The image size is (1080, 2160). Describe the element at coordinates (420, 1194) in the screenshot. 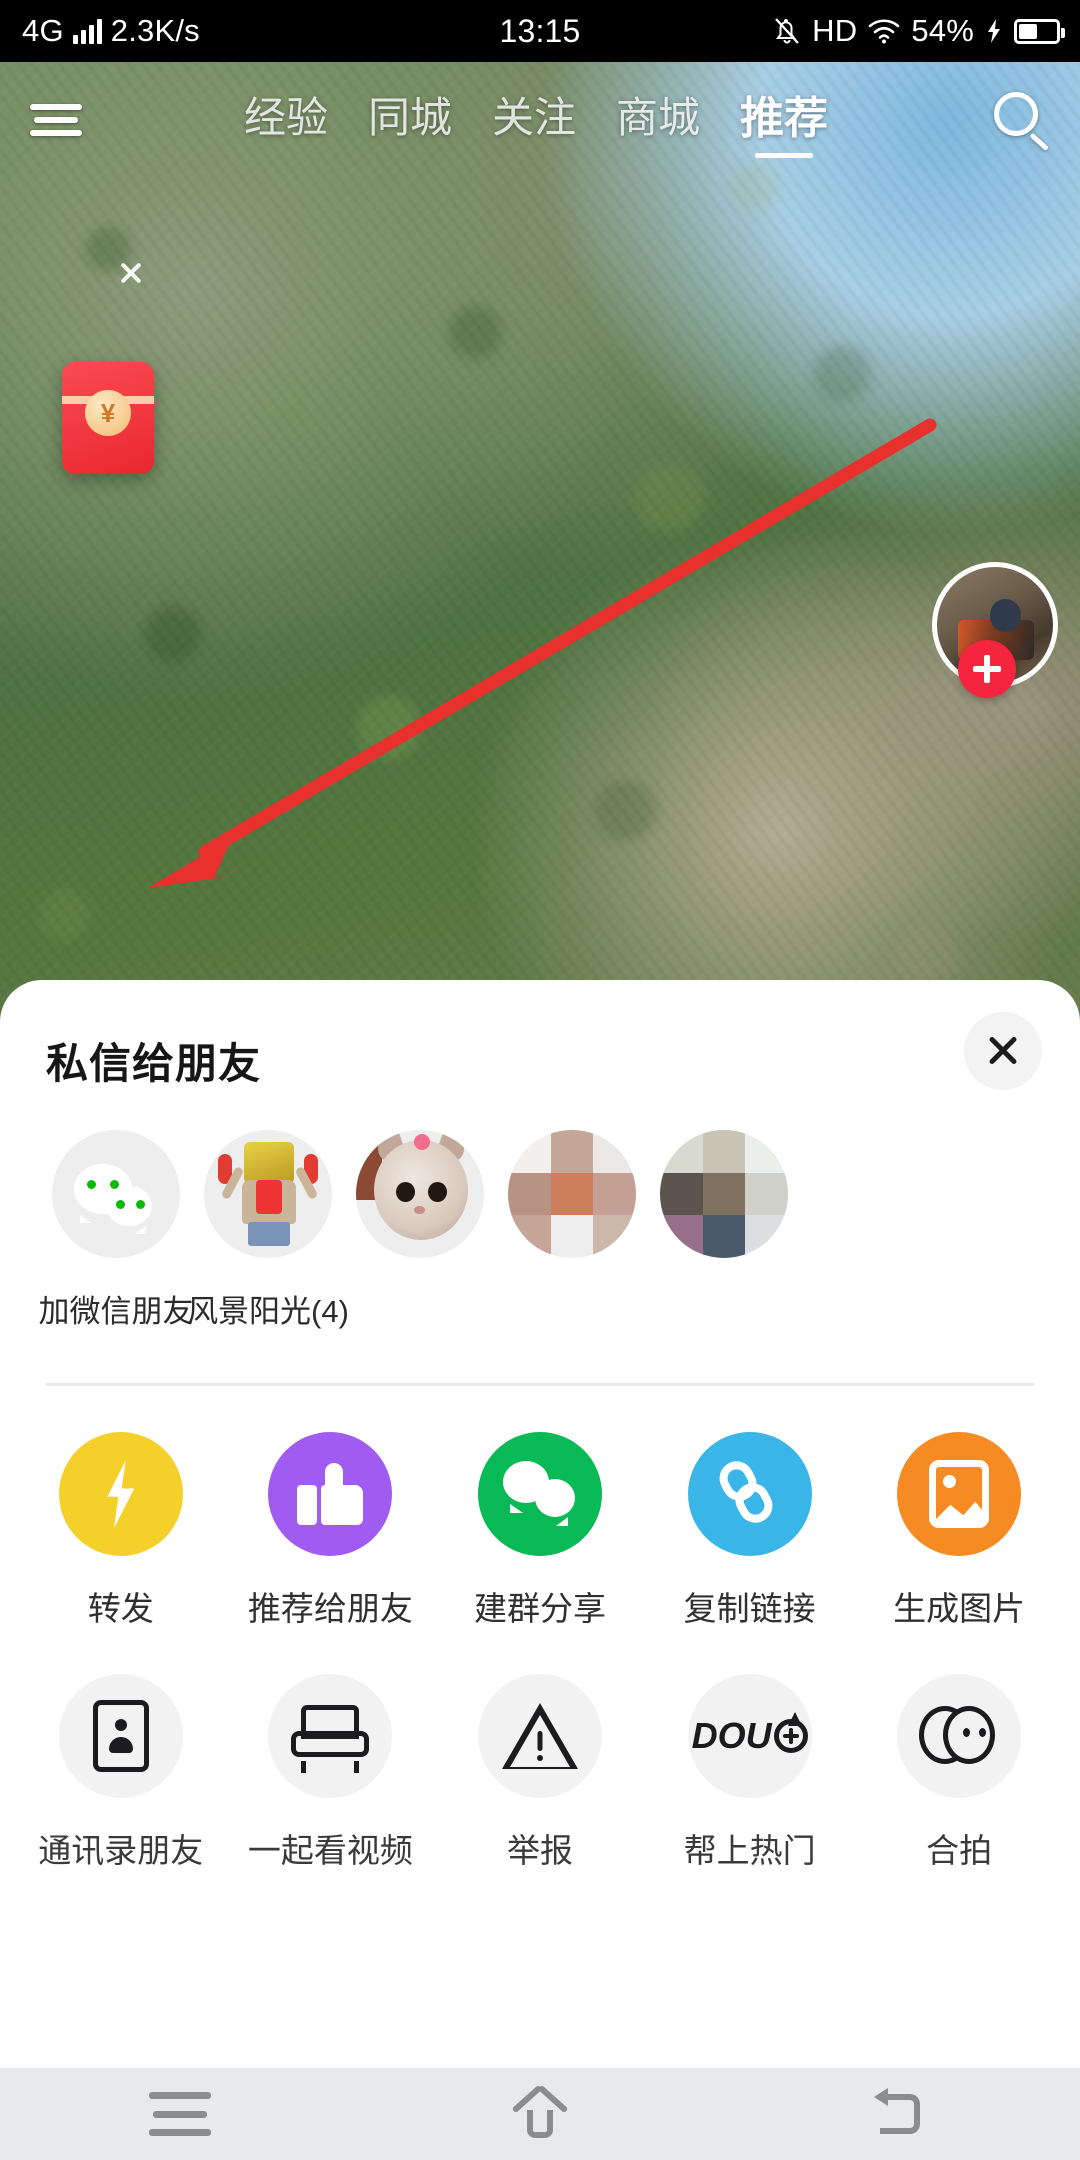

I see `friend-avatar-cat` at that location.